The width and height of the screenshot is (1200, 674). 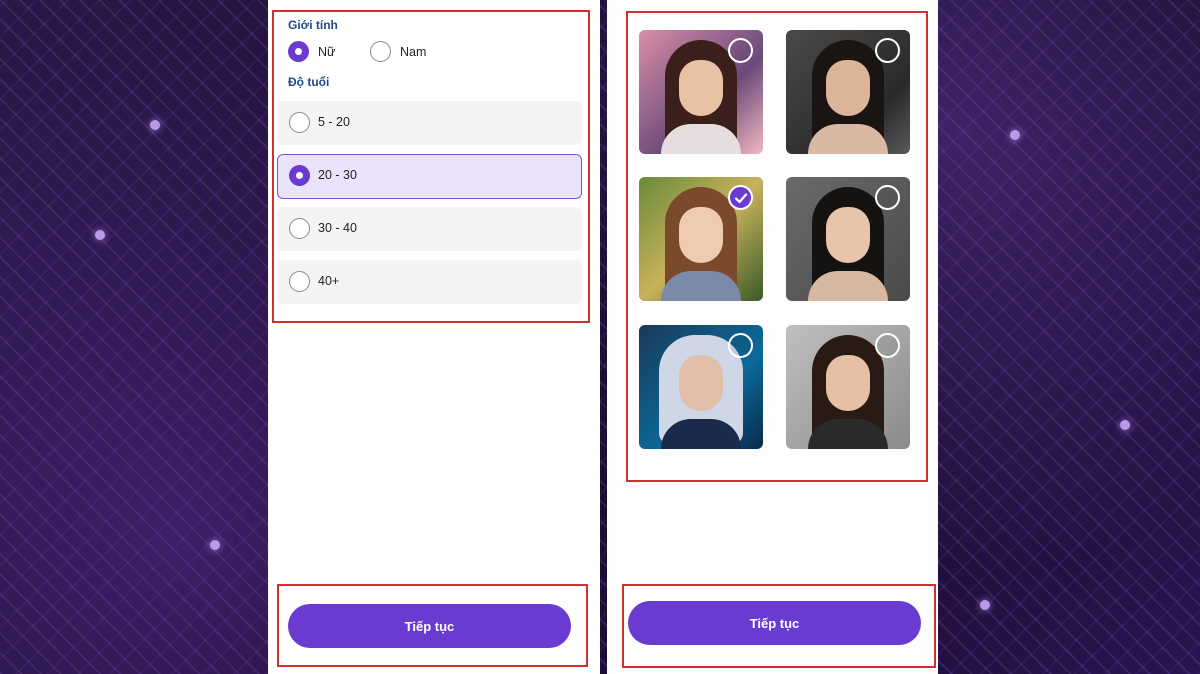 I want to click on age-option-label: 5 - 20, so click(x=334, y=122).